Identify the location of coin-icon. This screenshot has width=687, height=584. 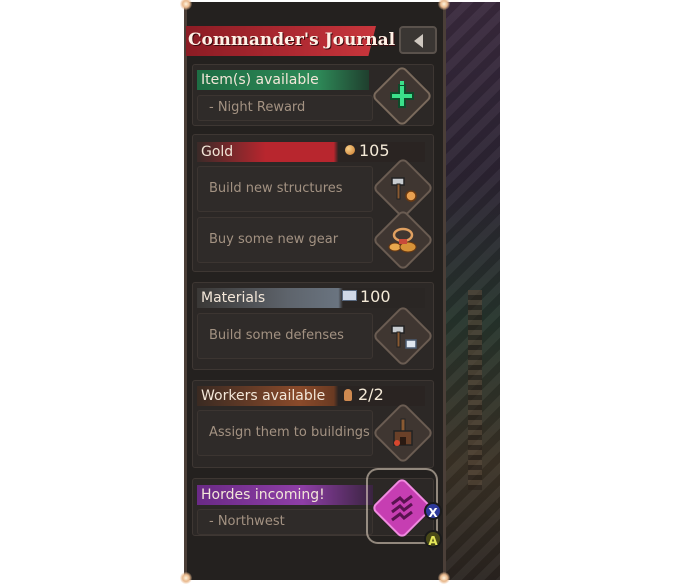
(350, 150).